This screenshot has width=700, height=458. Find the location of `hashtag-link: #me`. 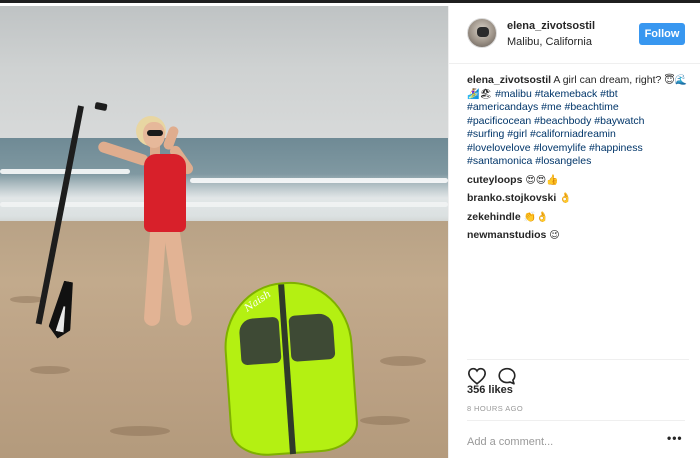

hashtag-link: #me is located at coordinates (551, 107).